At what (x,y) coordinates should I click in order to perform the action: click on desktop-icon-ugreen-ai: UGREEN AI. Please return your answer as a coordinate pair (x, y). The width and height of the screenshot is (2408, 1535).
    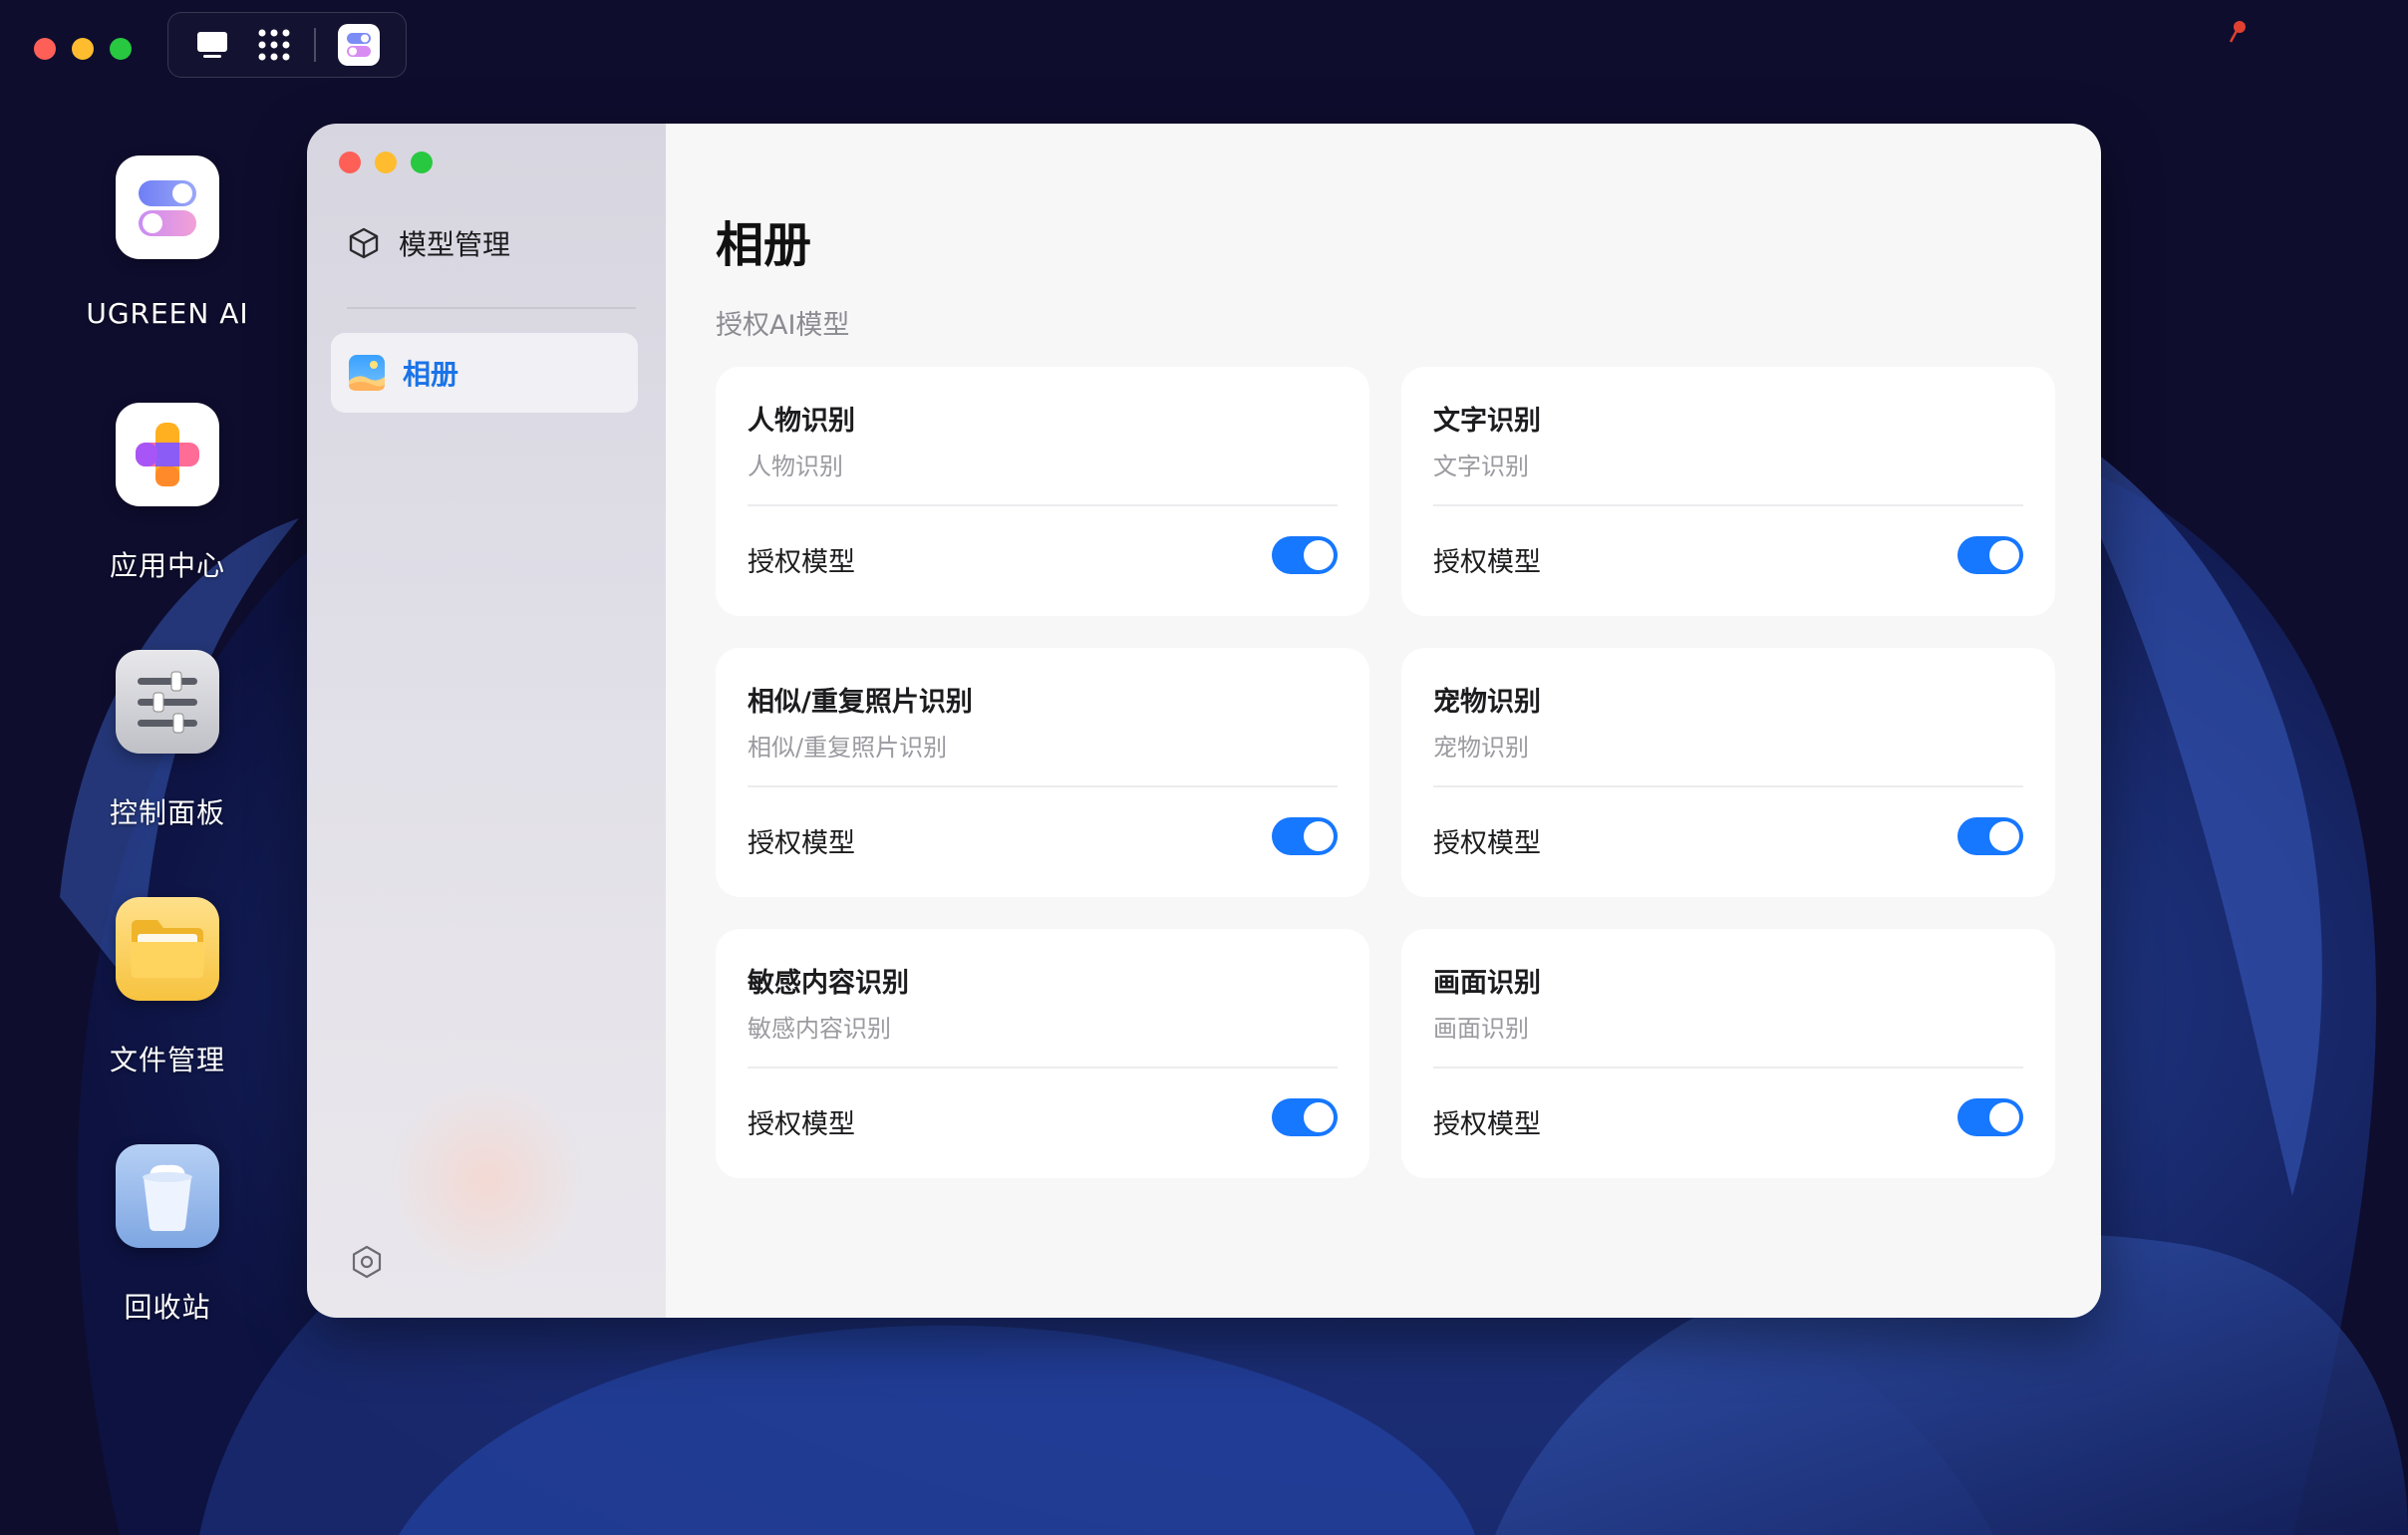
    Looking at the image, I should click on (167, 242).